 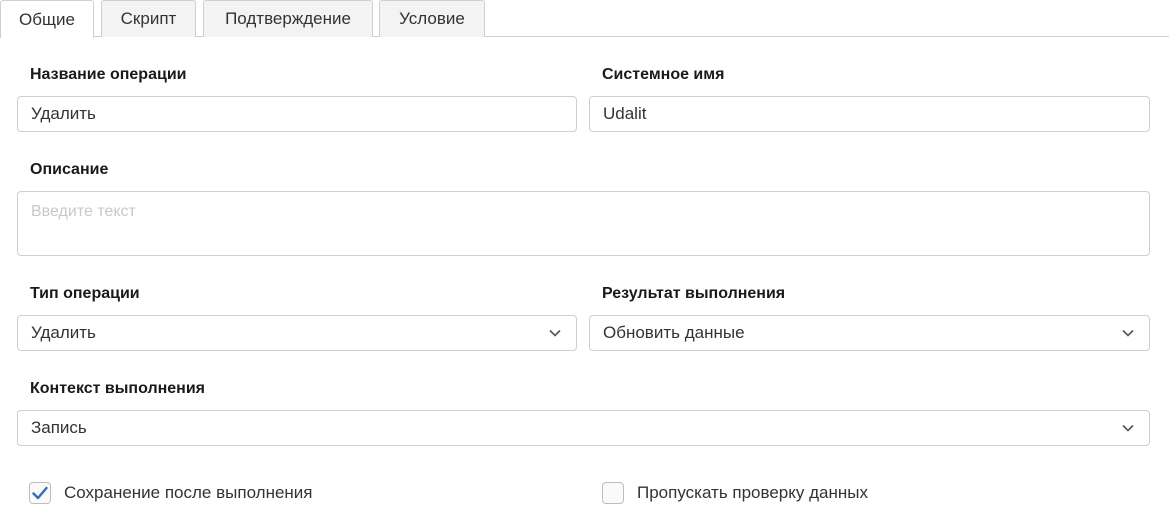 I want to click on tab-label: Скрипт, so click(x=148, y=18).